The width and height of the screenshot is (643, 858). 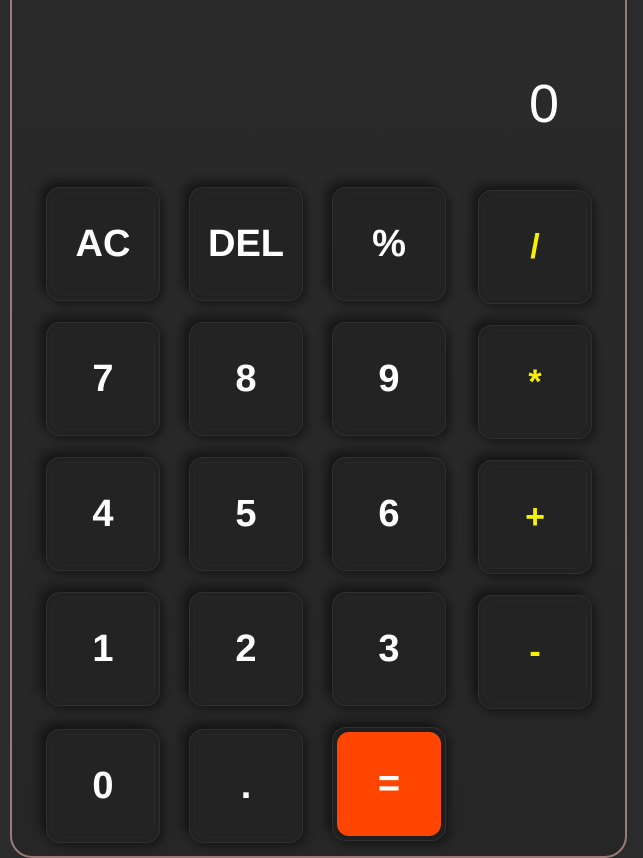 I want to click on percent-button: %, so click(x=389, y=244).